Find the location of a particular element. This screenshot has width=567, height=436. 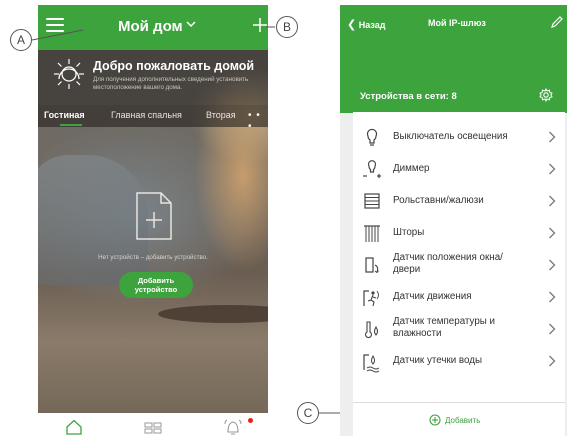

callout-c: C is located at coordinates (308, 413).